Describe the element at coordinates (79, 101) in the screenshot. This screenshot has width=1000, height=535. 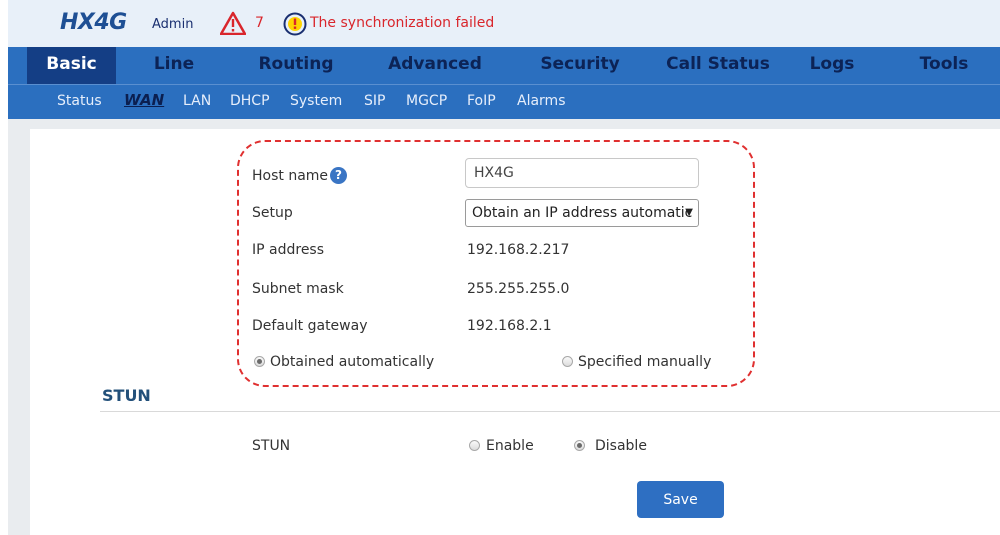
I see `subnav-status: Status` at that location.